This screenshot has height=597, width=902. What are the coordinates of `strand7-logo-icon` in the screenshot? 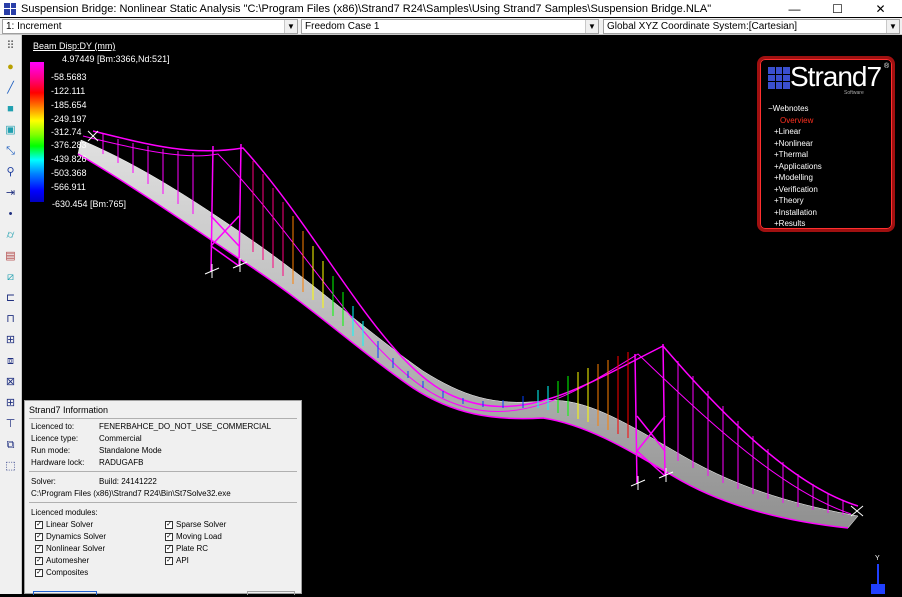 It's located at (779, 78).